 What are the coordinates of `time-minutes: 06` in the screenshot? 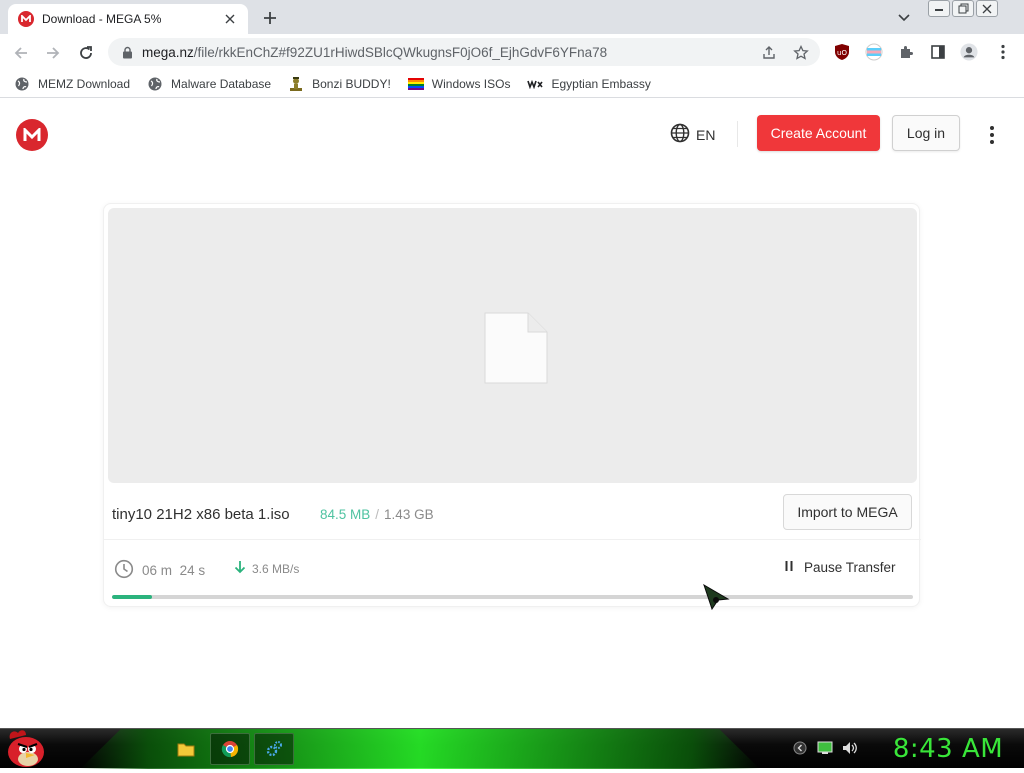 It's located at (150, 570).